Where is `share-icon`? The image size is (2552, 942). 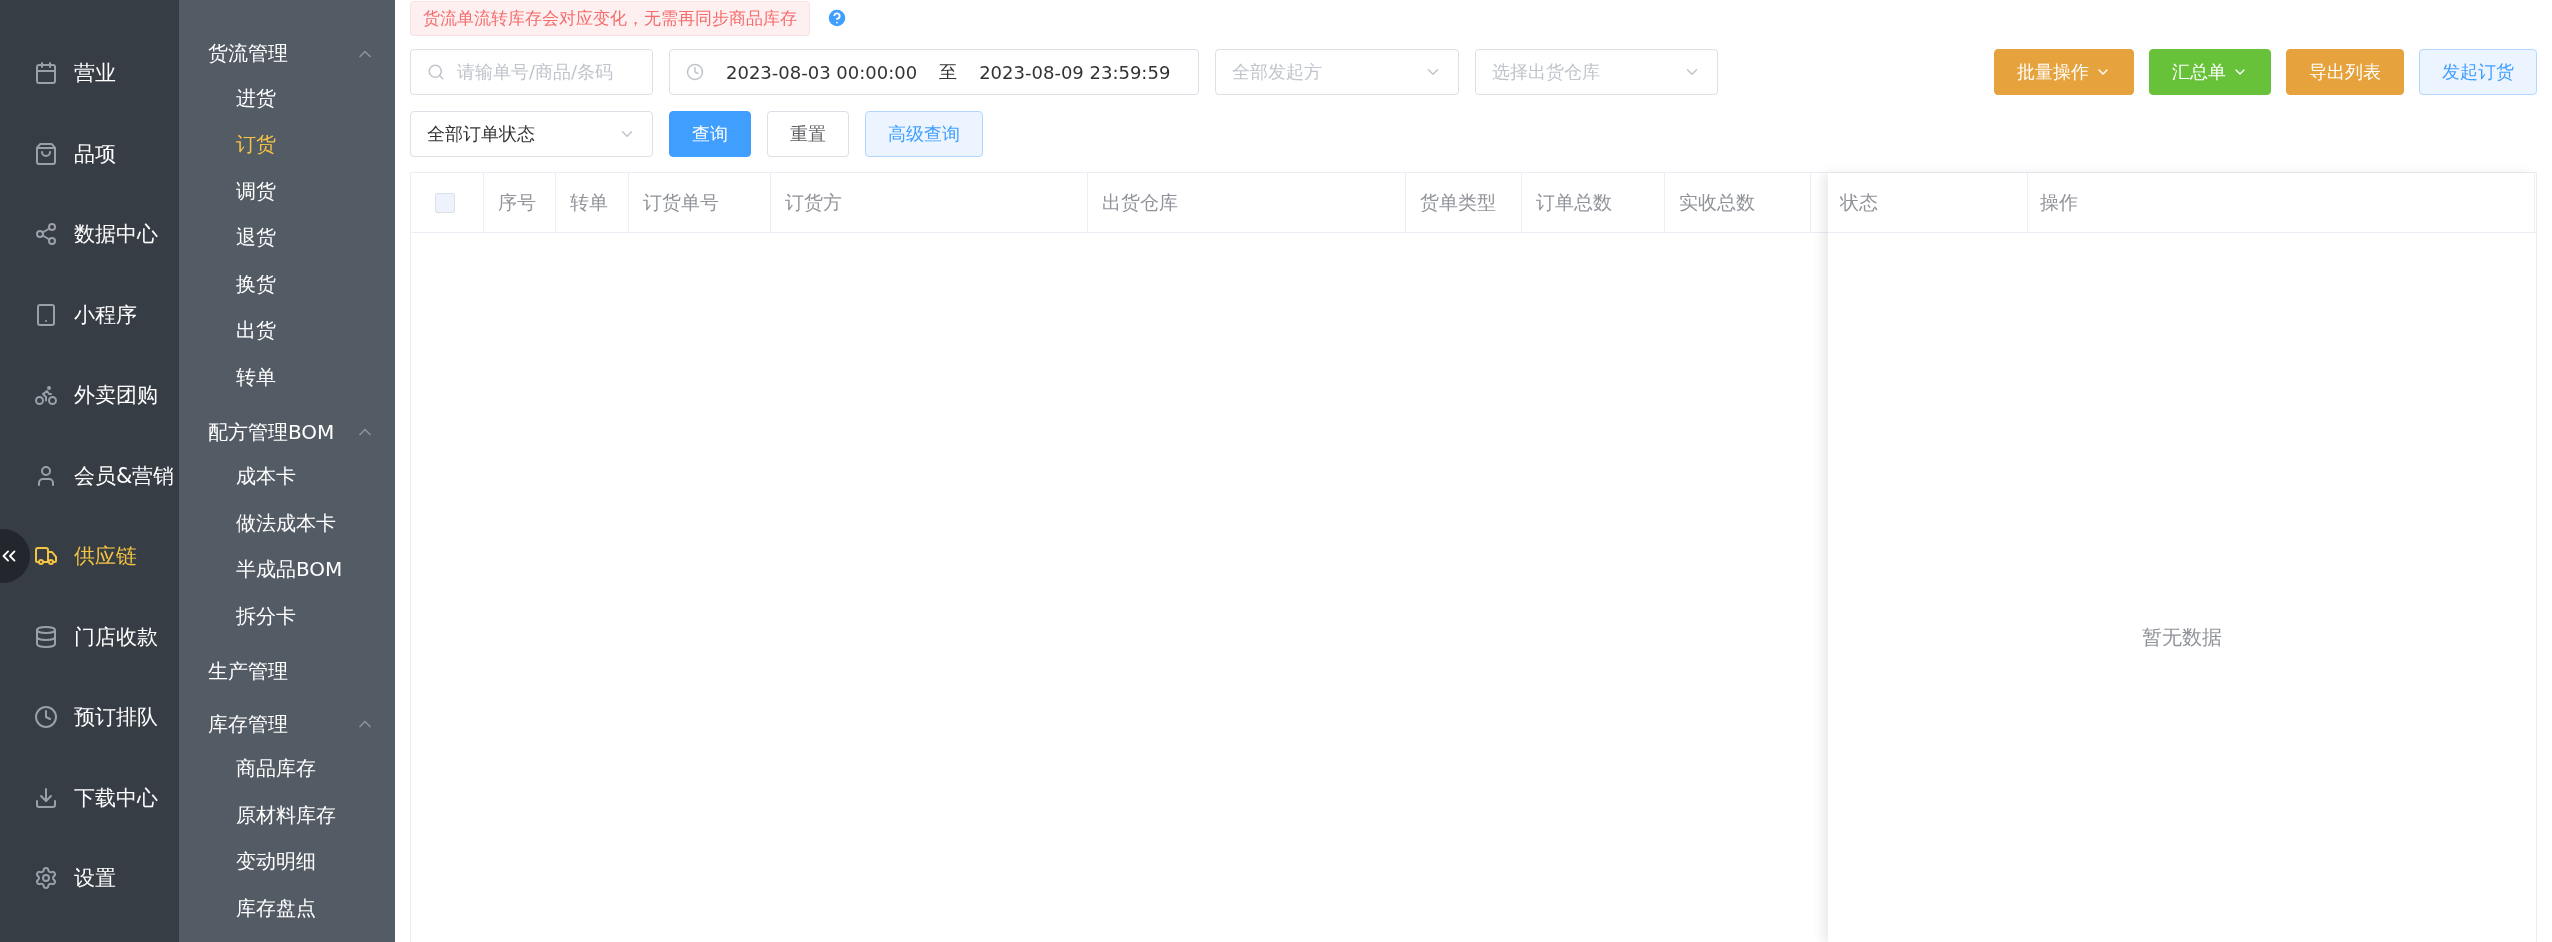 share-icon is located at coordinates (46, 234).